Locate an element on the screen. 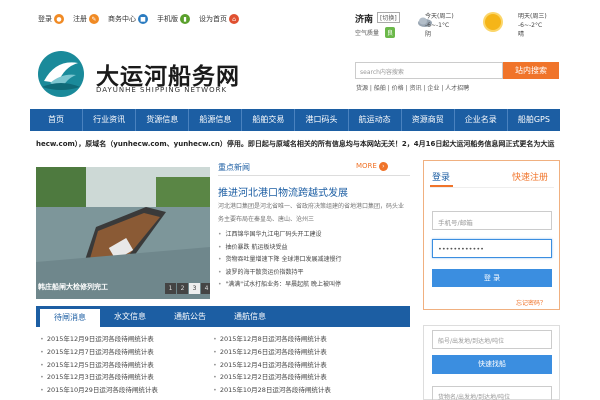 The height and width of the screenshot is (400, 600). search-hot-links: 货源 | 船舶 | 价格 | 资讯 | 企业 | 人才招聘 is located at coordinates (412, 87).